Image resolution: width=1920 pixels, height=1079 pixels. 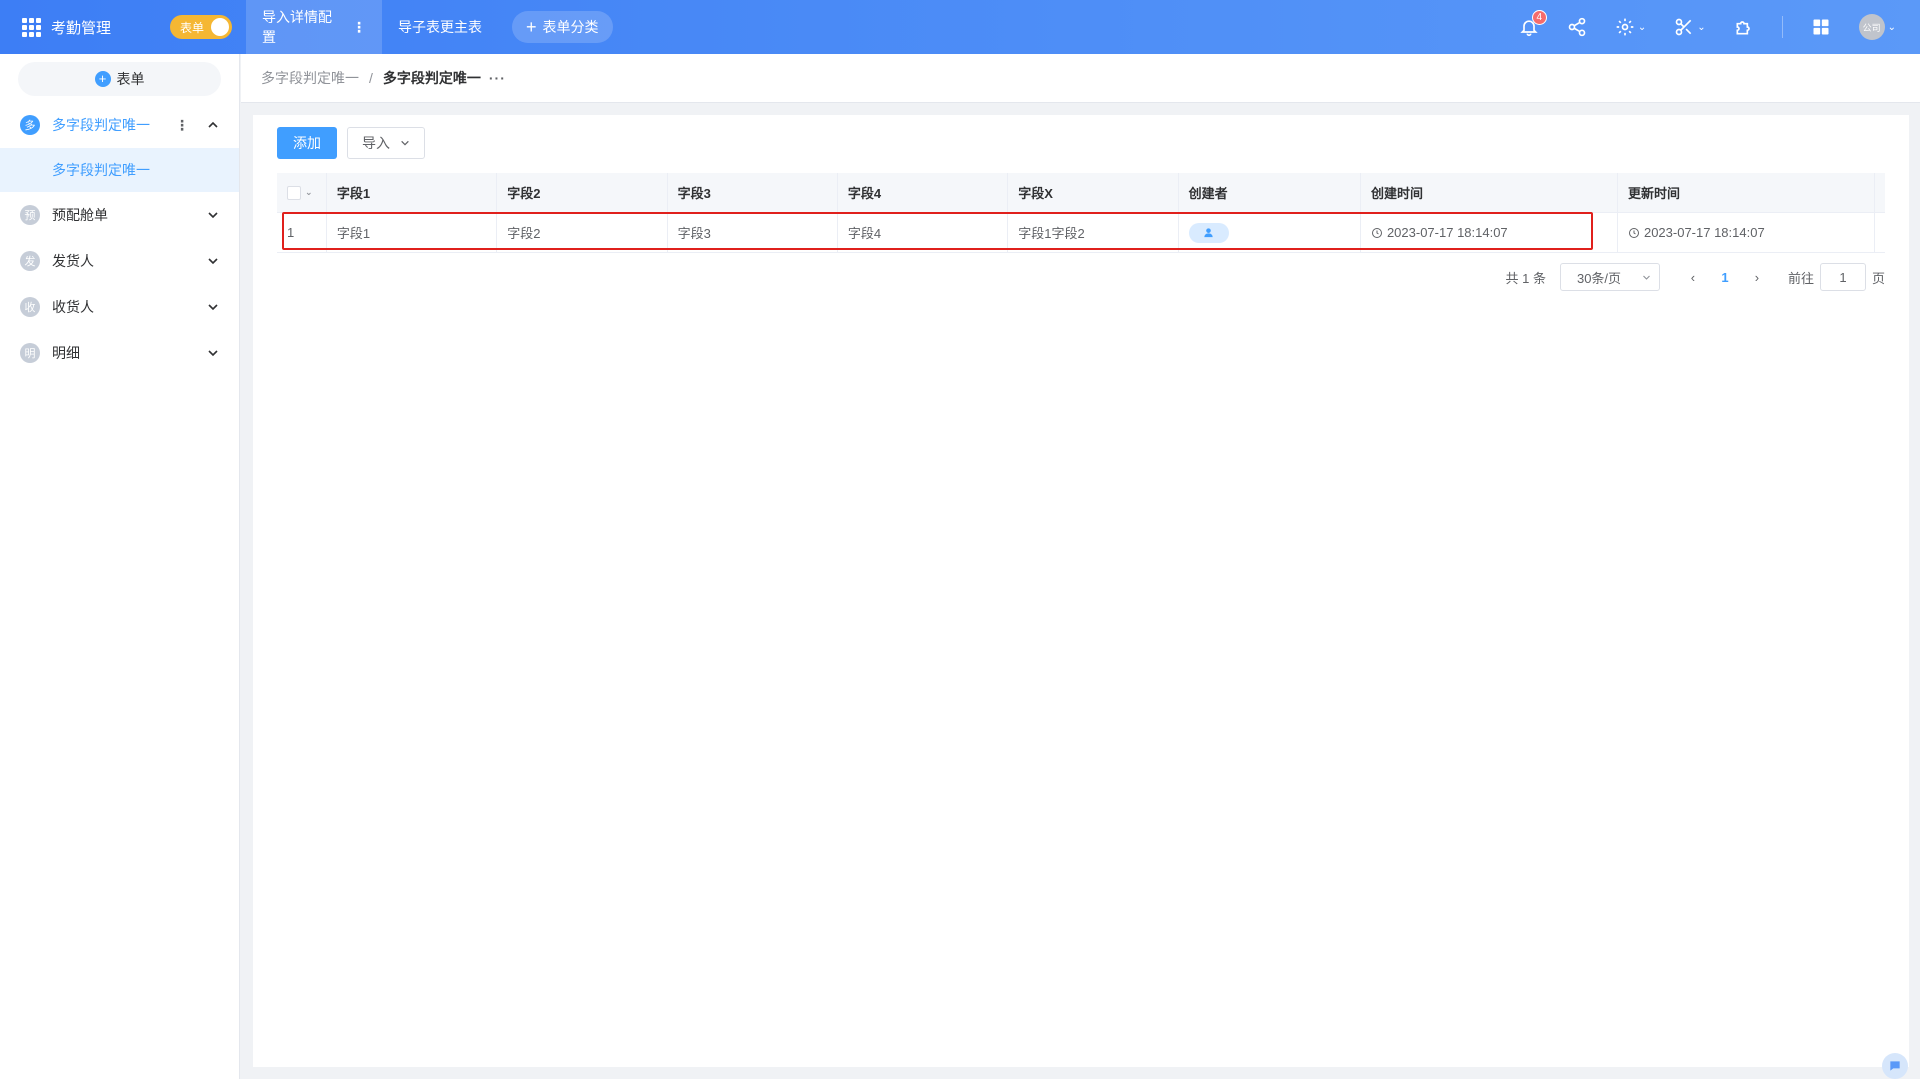 What do you see at coordinates (101, 125) in the screenshot?
I see `sidebar-group-label: 多字段判定唯一` at bounding box center [101, 125].